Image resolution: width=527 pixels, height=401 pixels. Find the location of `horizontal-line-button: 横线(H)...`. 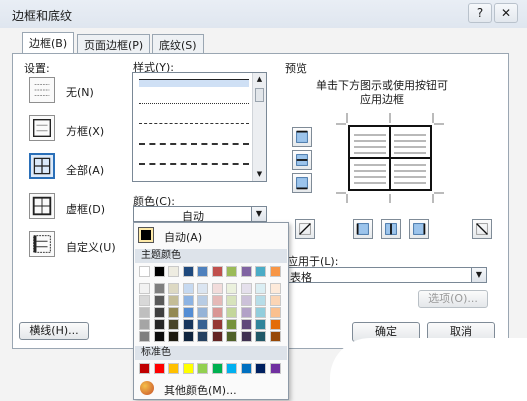

horizontal-line-button: 横线(H)... is located at coordinates (54, 331).